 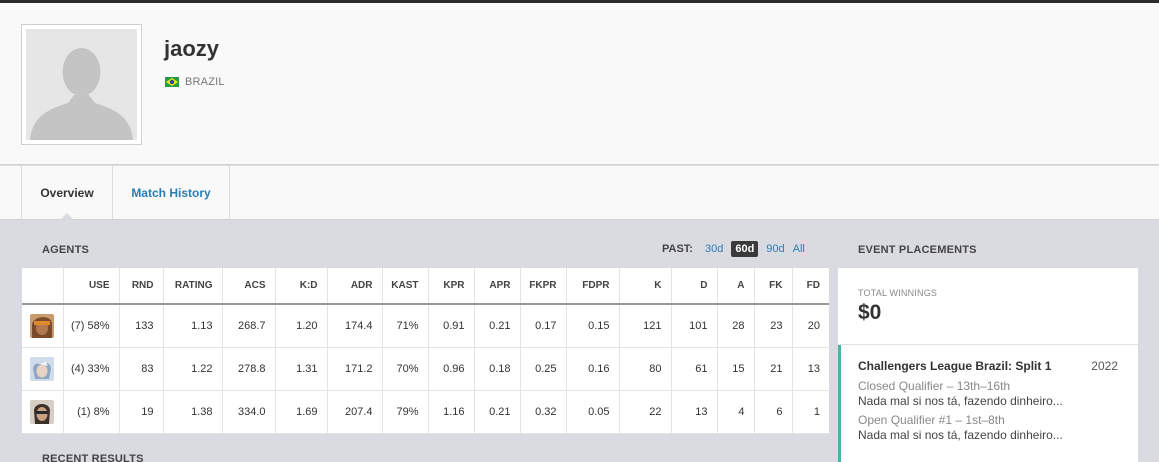 I want to click on placement-stage: Open Qualifier #1 – 1st–8th, so click(x=931, y=420).